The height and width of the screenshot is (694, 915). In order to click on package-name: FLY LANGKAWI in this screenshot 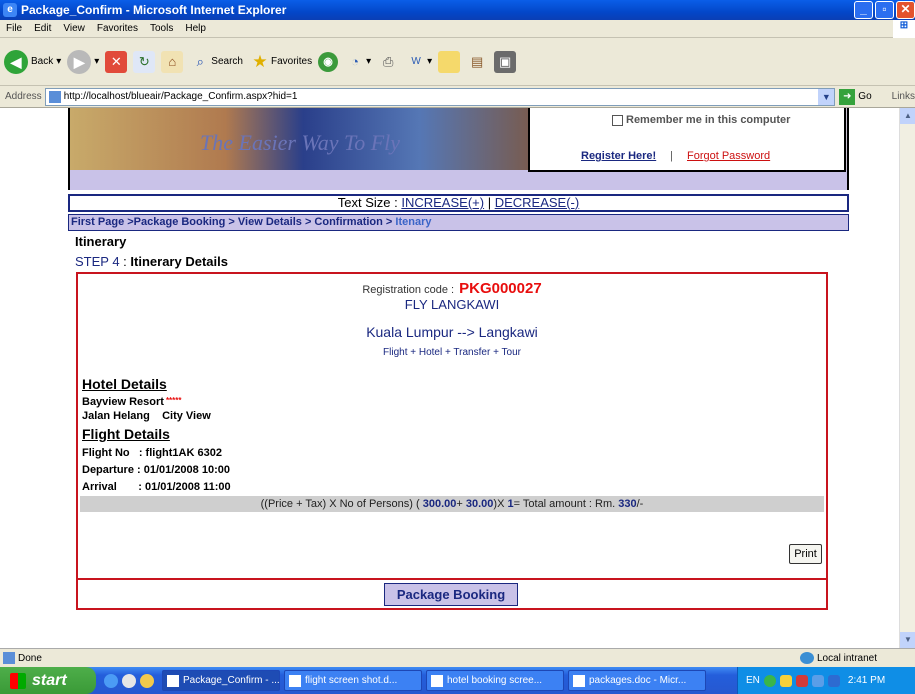, I will do `click(452, 304)`.